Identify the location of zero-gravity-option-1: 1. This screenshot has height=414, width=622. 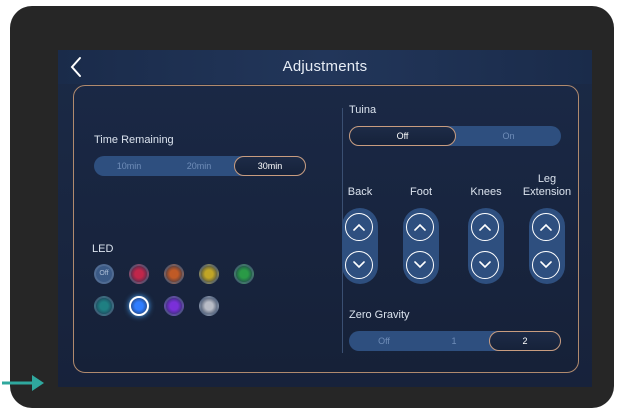
(454, 341).